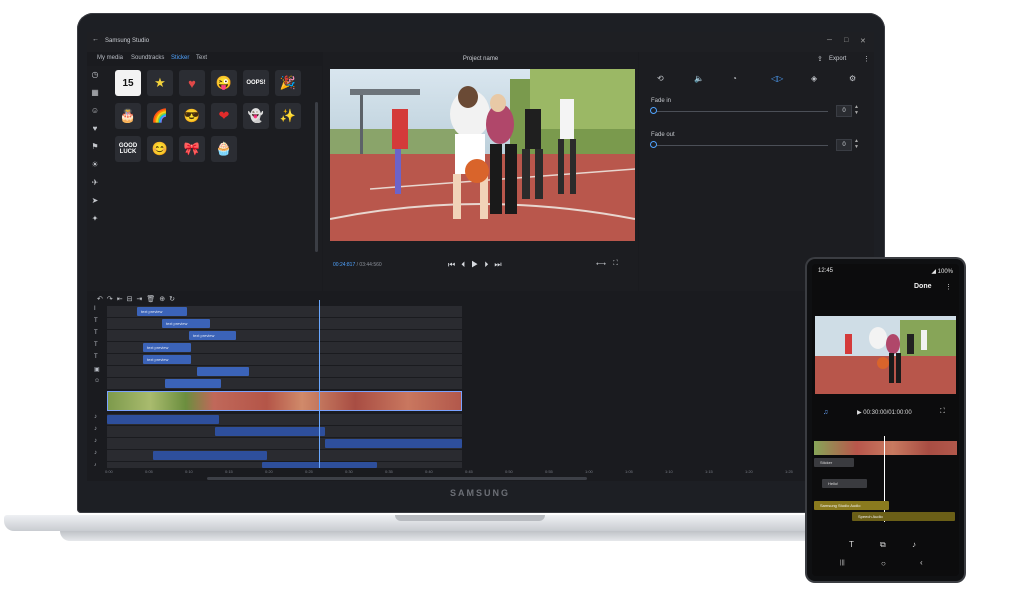 This screenshot has width=1020, height=600. I want to click on step-back-icon: ⏴, so click(466, 264).